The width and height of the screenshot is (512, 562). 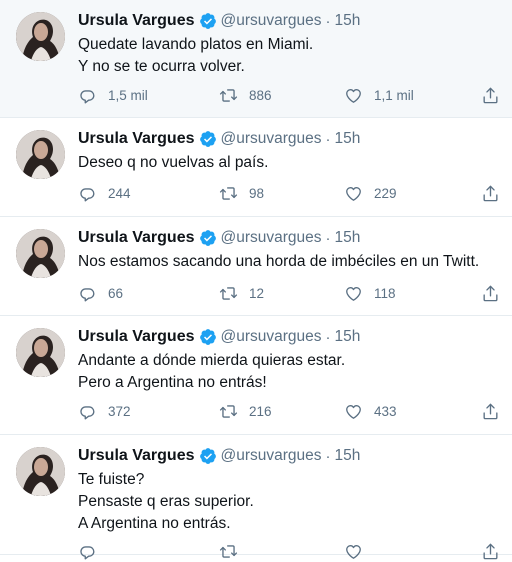 I want to click on reply-button, so click(x=93, y=551).